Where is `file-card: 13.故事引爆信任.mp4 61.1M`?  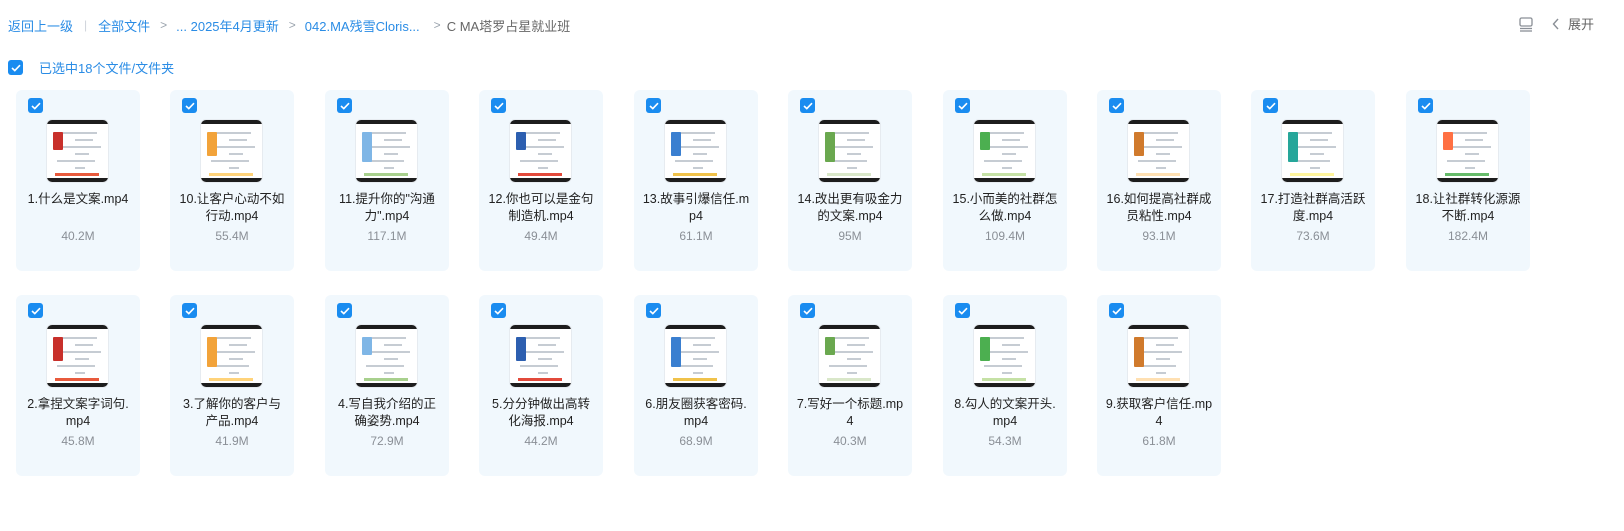 file-card: 13.故事引爆信任.mp4 61.1M is located at coordinates (696, 180).